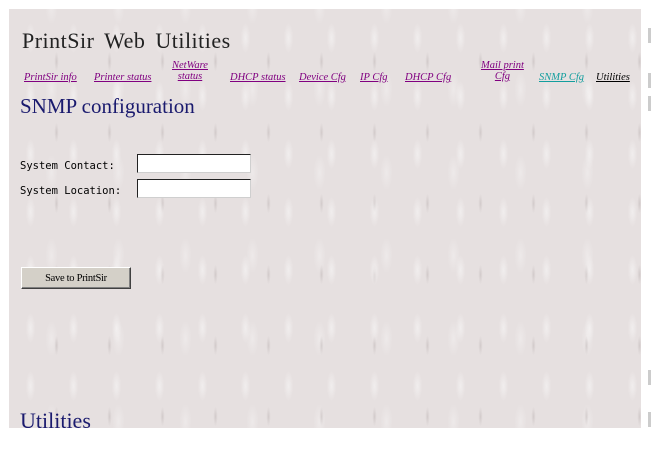 This screenshot has height=455, width=653. What do you see at coordinates (502, 71) in the screenshot?
I see `nav-link-mail-print-cfg: Mail print Cfg` at bounding box center [502, 71].